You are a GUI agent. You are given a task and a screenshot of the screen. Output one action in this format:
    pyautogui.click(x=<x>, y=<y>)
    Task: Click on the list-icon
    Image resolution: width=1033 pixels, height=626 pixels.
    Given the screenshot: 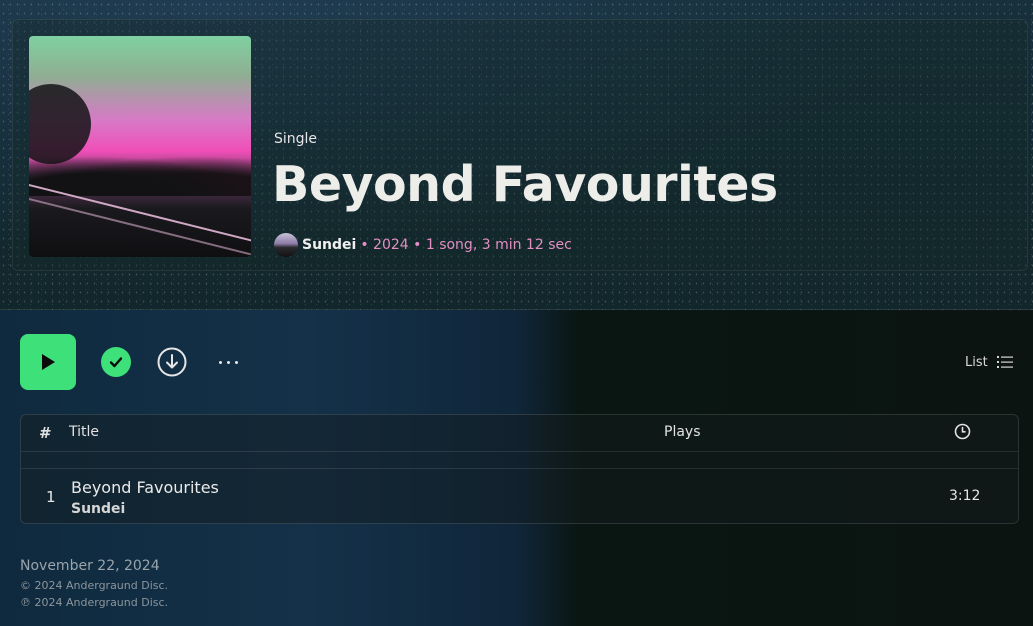 What is the action you would take?
    pyautogui.click(x=1004, y=362)
    